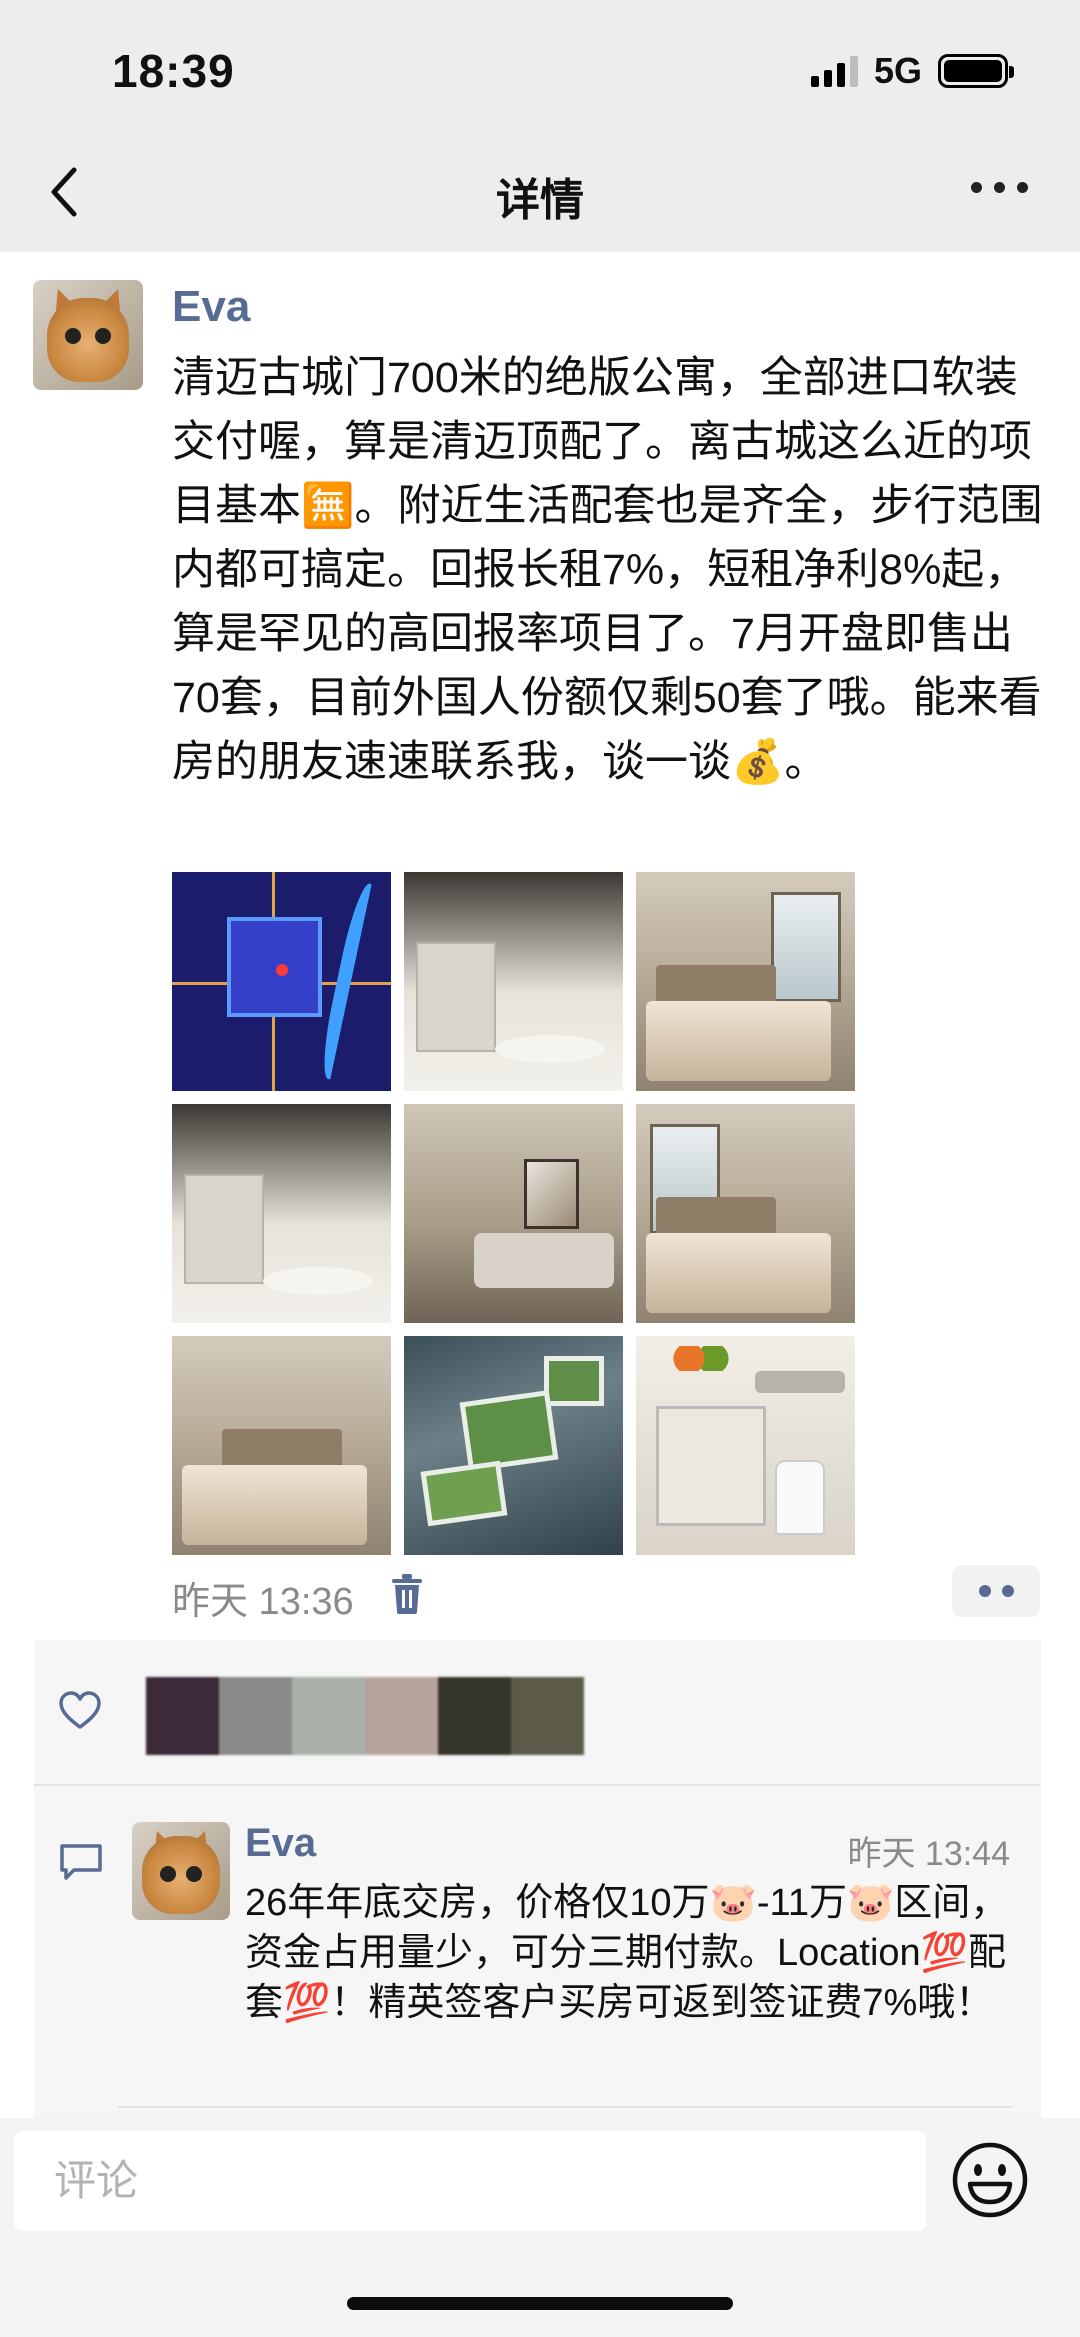 This screenshot has height=2337, width=1080. Describe the element at coordinates (745, 1213) in the screenshot. I see `photo-bedroom-window` at that location.